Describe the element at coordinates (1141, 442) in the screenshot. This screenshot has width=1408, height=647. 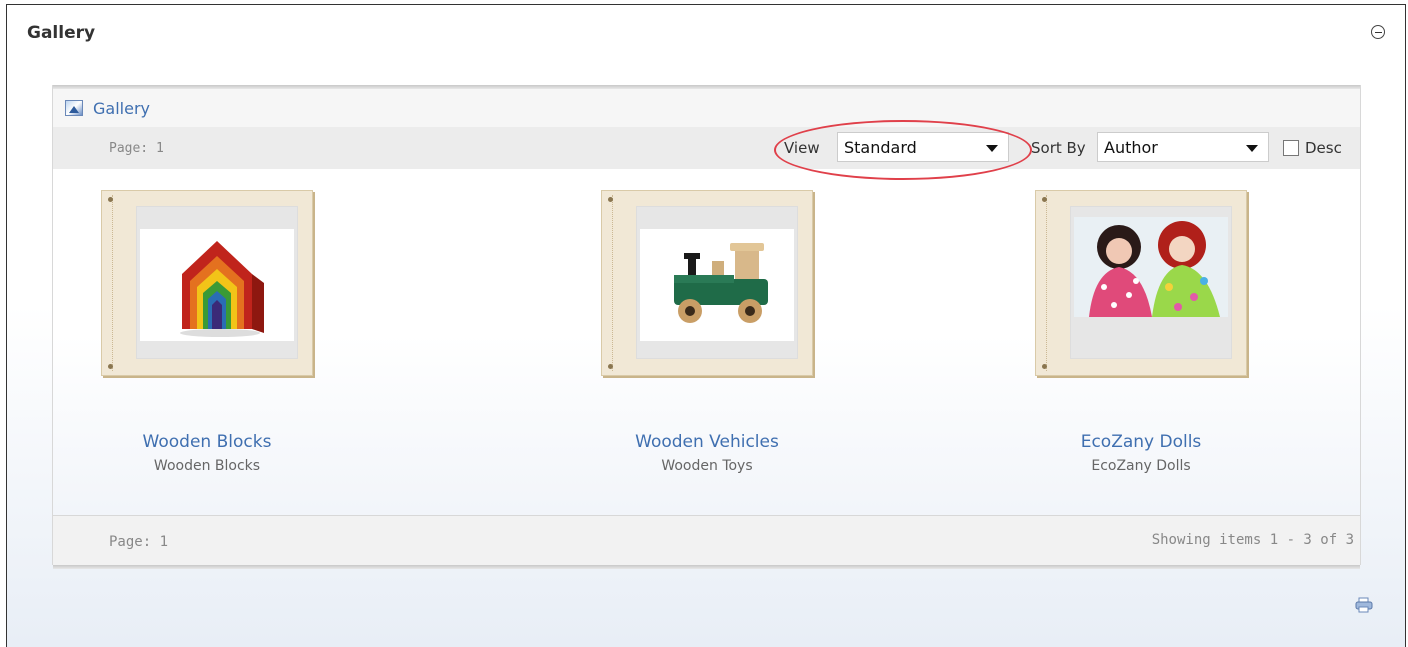
I see `item-title-link: EcoZany Dolls` at that location.